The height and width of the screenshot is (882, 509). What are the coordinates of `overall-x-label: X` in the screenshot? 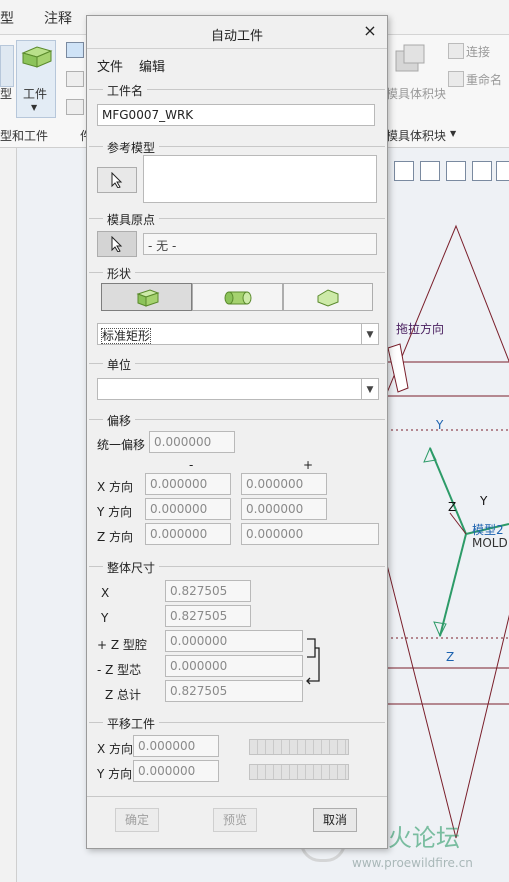 It's located at (105, 593).